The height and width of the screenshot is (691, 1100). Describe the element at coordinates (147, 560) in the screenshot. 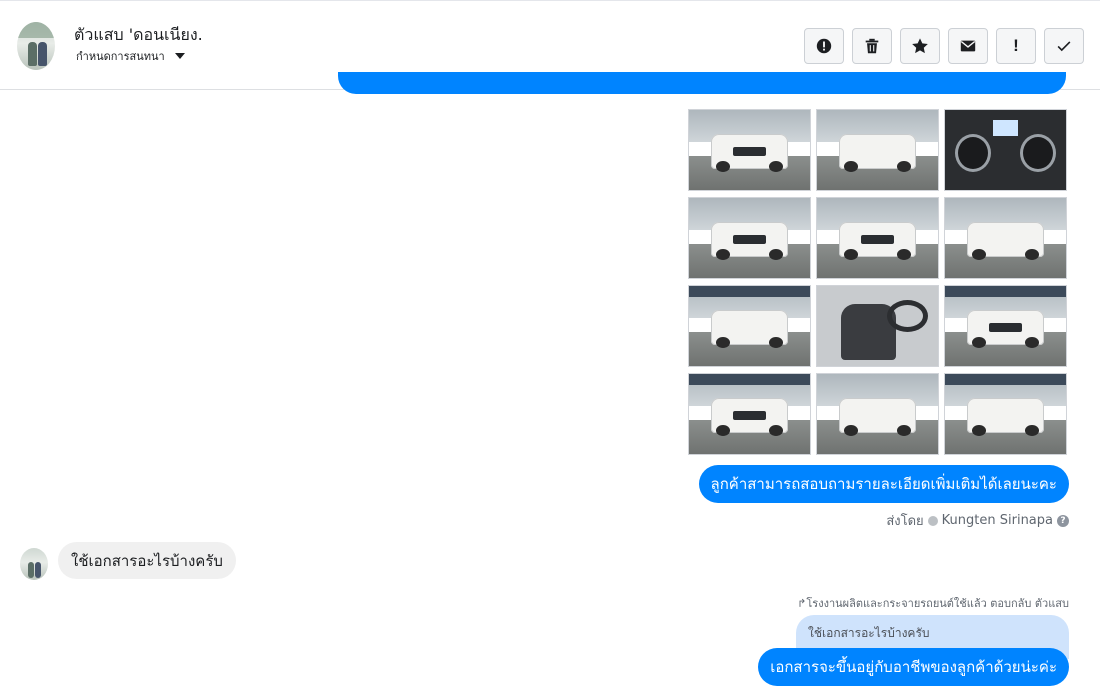

I see `incoming-message-bubble: ใช้เอกสารอะไรบ้างครับ` at that location.